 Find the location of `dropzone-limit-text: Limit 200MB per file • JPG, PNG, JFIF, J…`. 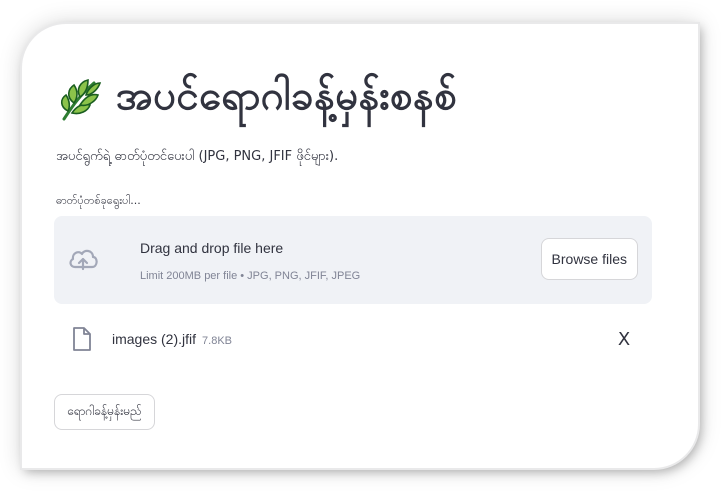

dropzone-limit-text: Limit 200MB per file • JPG, PNG, JFIF, J… is located at coordinates (250, 276).